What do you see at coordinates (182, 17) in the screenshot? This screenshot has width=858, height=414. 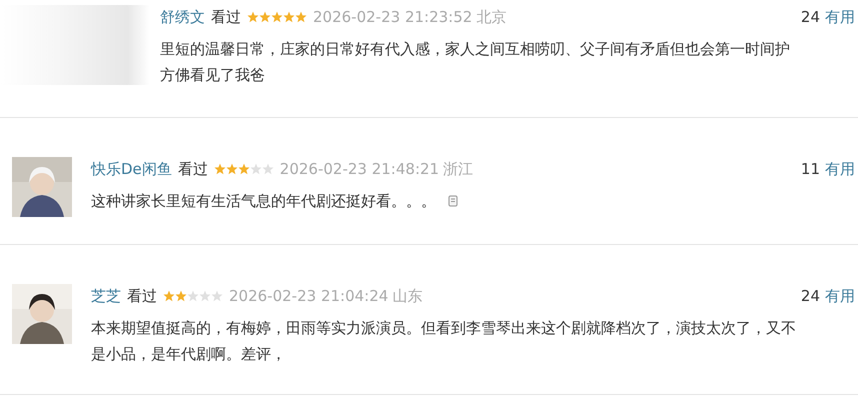 I see `user-name-link: 舒绣文` at bounding box center [182, 17].